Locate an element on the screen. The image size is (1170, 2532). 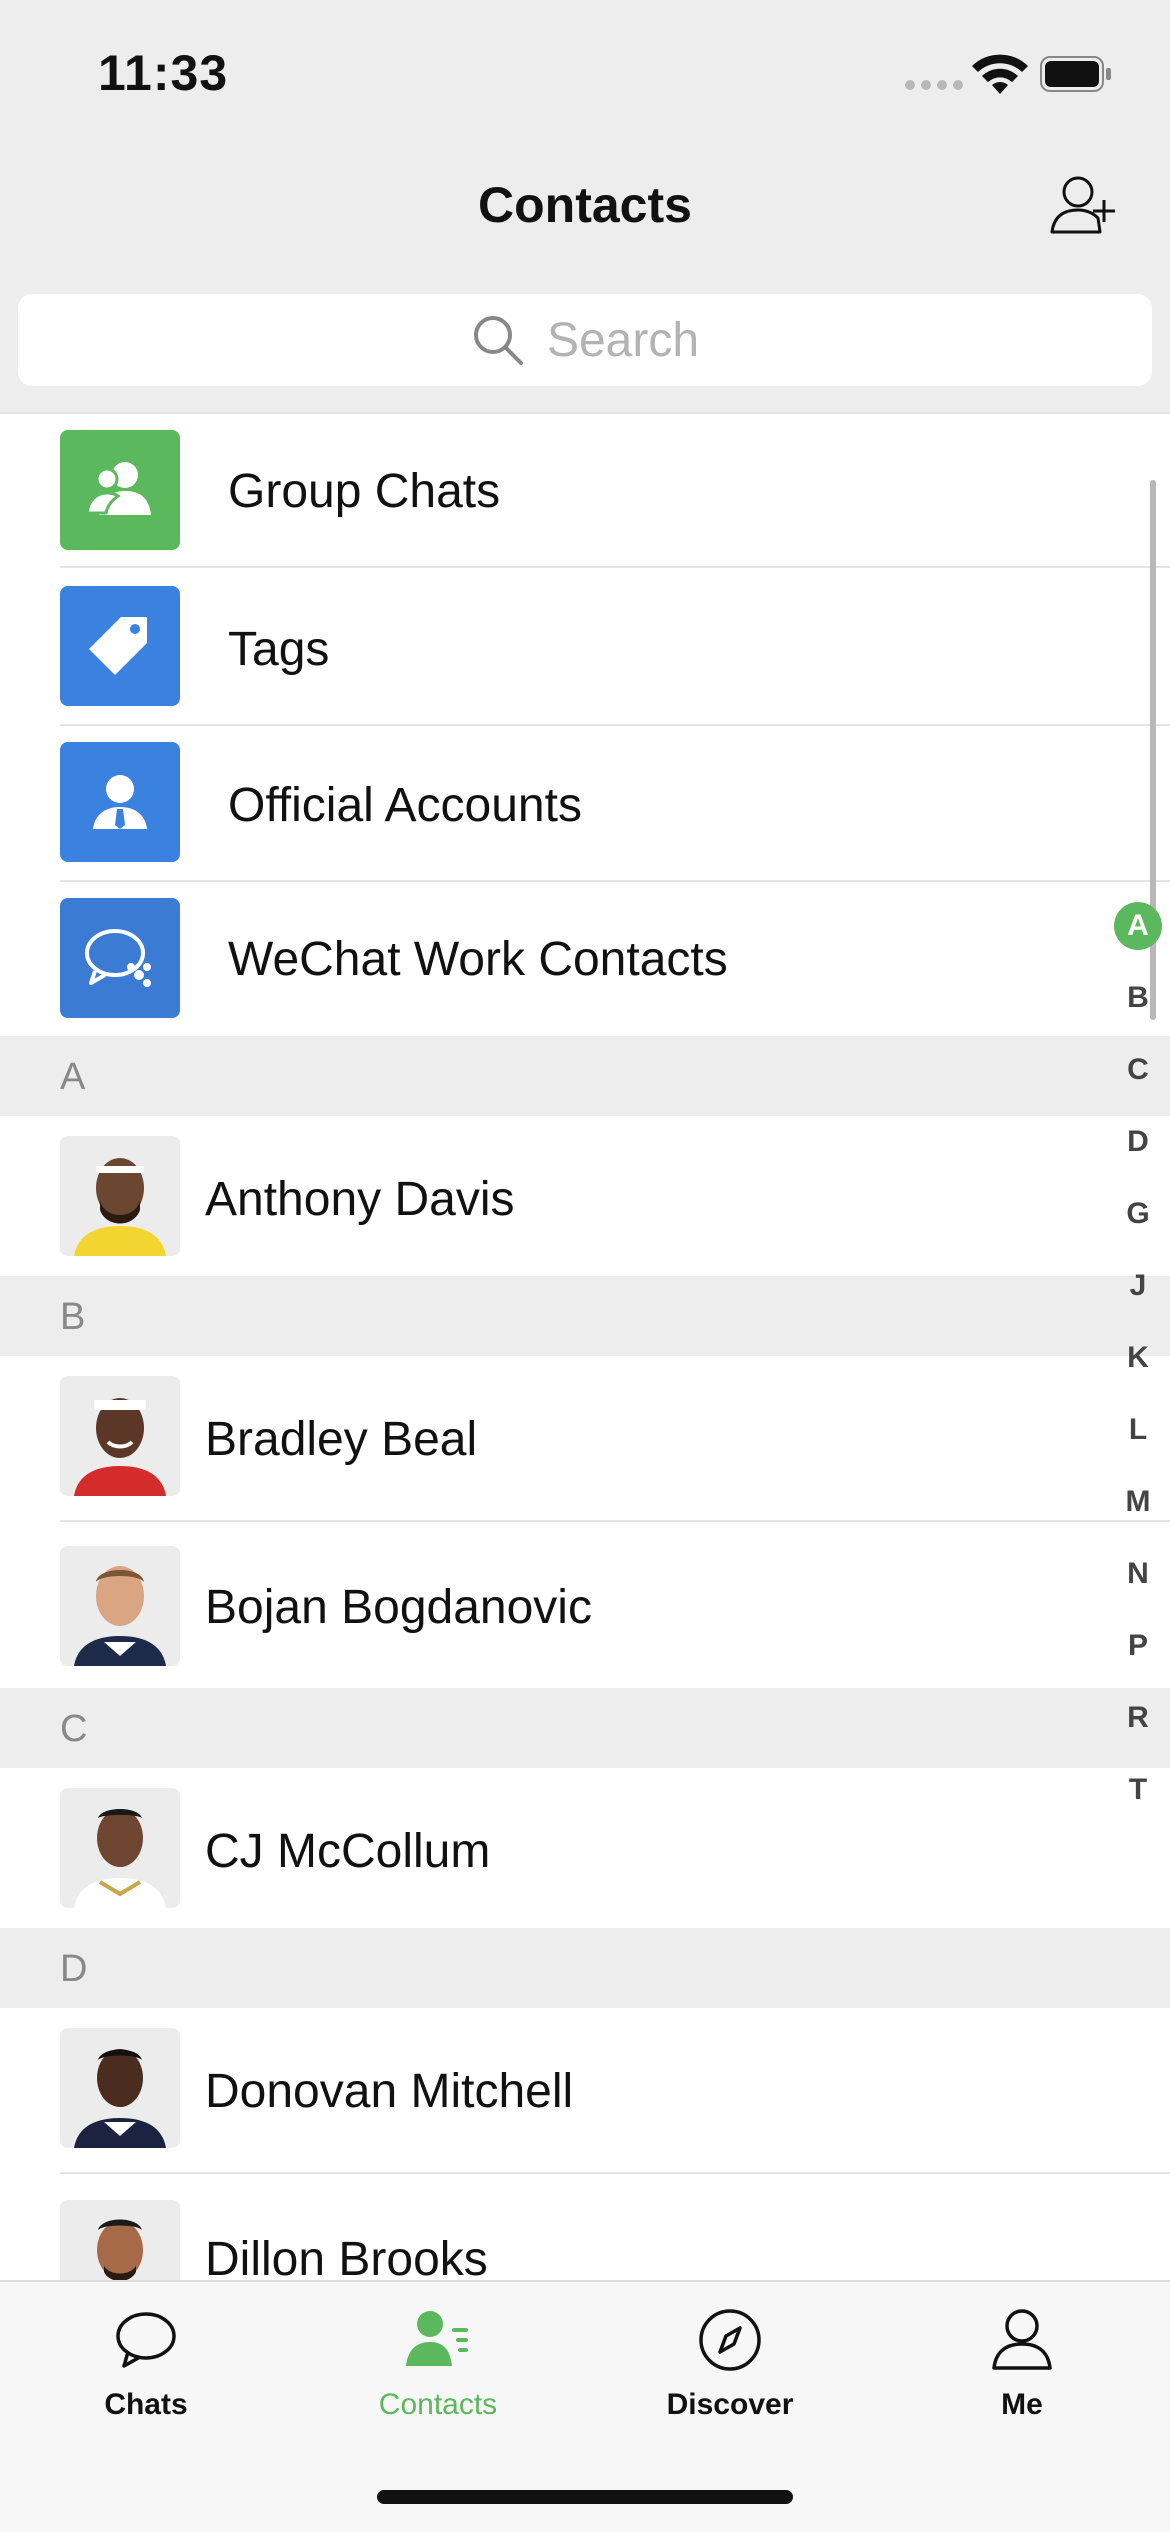
index-letter-r: R is located at coordinates (1138, 1718).